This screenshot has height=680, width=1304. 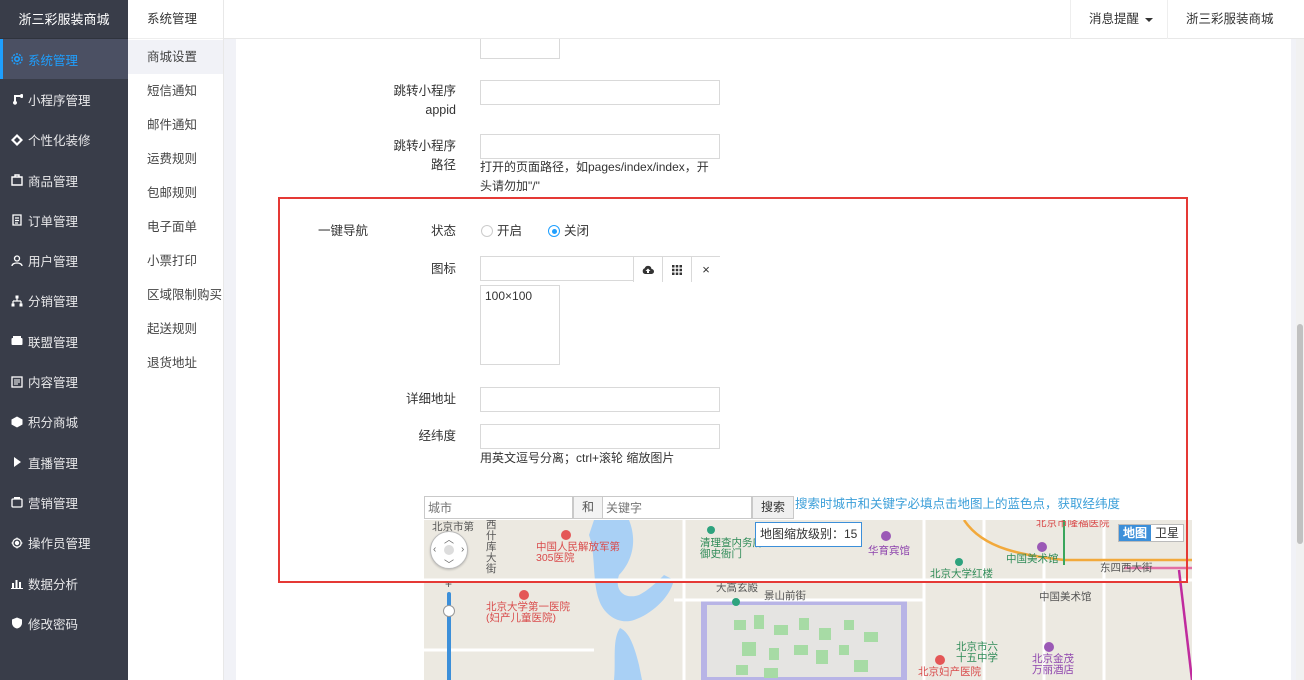 I want to click on sub-sidebar-item: 邮件通知, so click(x=175, y=125).